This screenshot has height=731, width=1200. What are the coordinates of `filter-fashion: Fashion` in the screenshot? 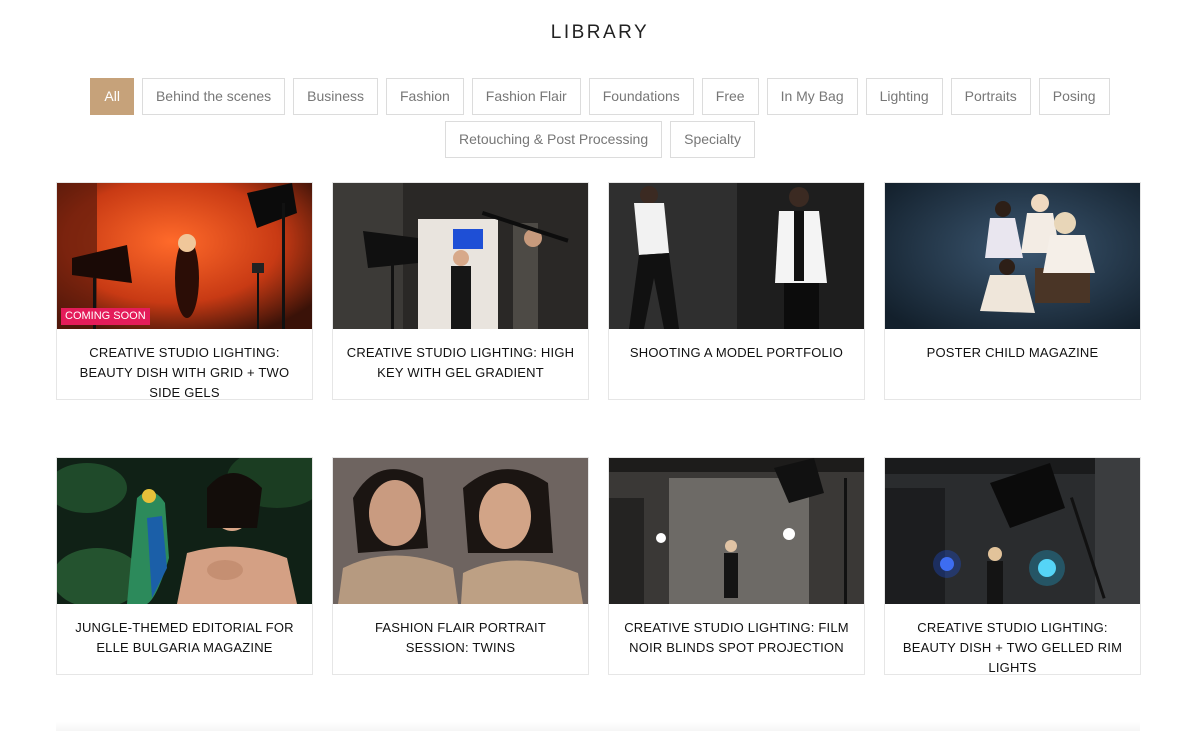 It's located at (424, 96).